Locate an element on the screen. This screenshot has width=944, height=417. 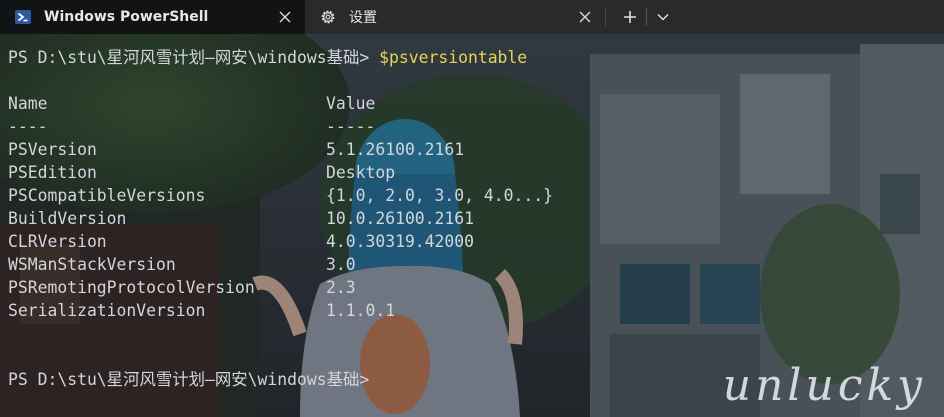
row-name: BuildVersion is located at coordinates (67, 218).